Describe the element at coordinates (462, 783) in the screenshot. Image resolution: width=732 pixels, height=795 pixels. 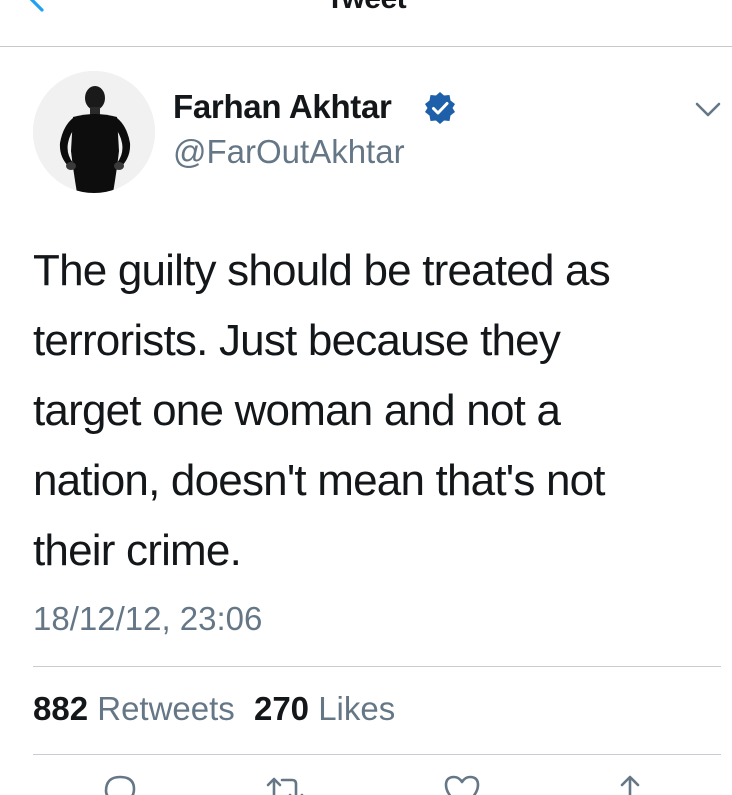
I see `heart-icon` at that location.